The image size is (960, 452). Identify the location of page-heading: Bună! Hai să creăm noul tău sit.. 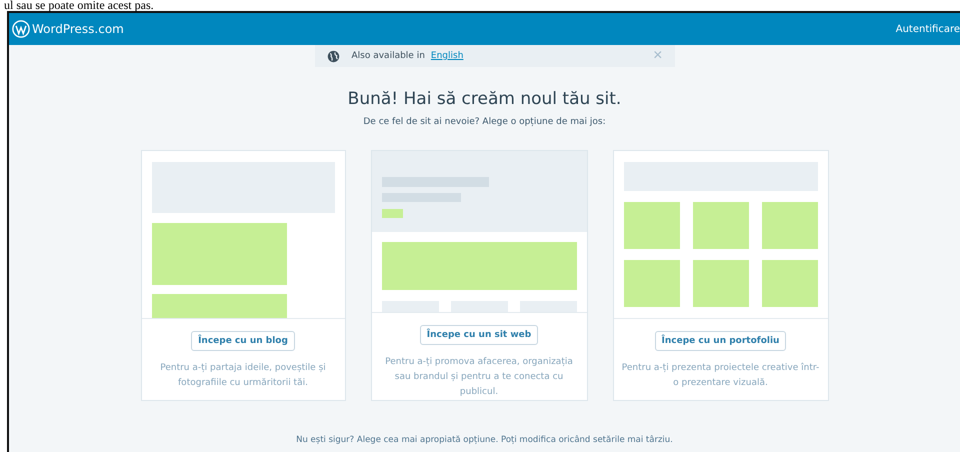
(485, 99).